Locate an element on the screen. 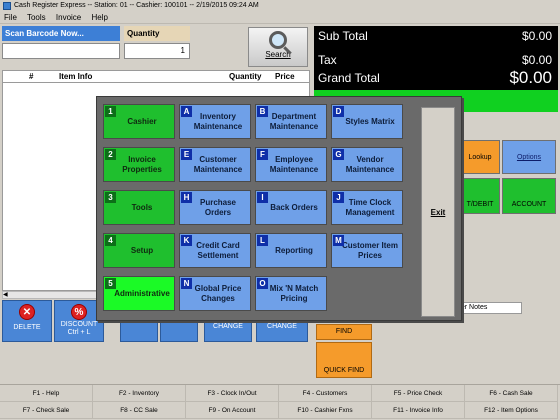 Image resolution: width=560 pixels, height=420 pixels. menu-administrative-button: 5 Administrative is located at coordinates (139, 293).